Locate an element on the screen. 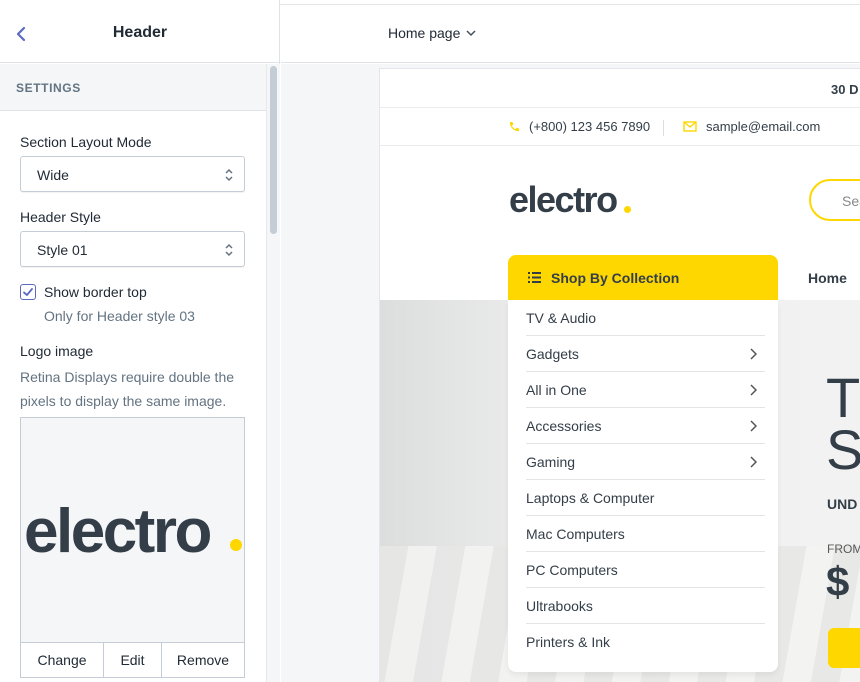  list-icon is located at coordinates (534, 277).